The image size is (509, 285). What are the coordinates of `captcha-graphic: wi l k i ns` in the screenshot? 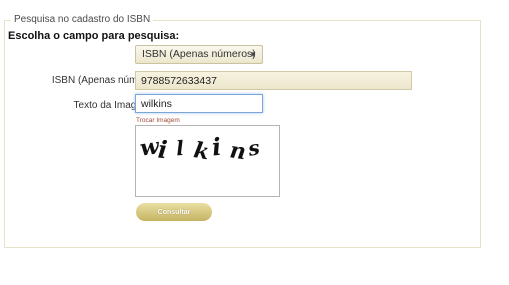 It's located at (199, 149).